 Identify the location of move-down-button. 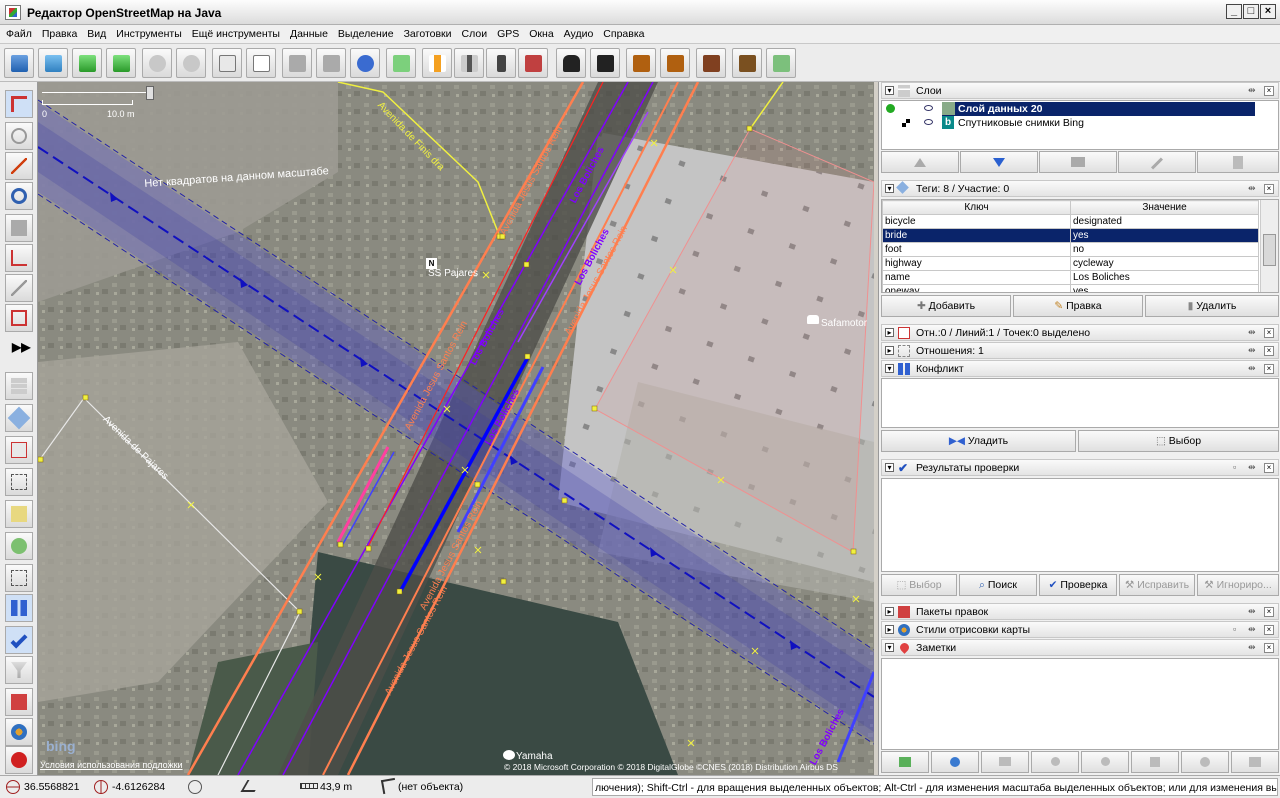
(999, 162).